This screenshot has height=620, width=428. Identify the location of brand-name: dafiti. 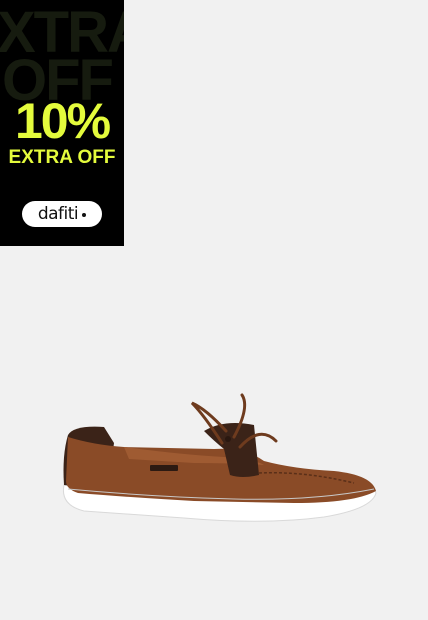
(58, 213).